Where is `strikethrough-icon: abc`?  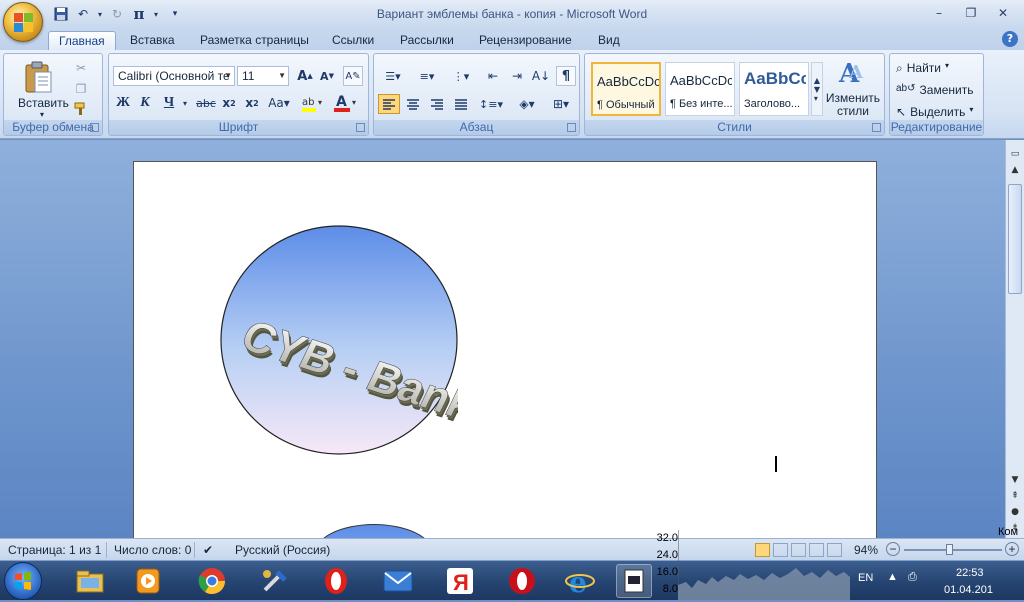 strikethrough-icon: abc is located at coordinates (206, 103).